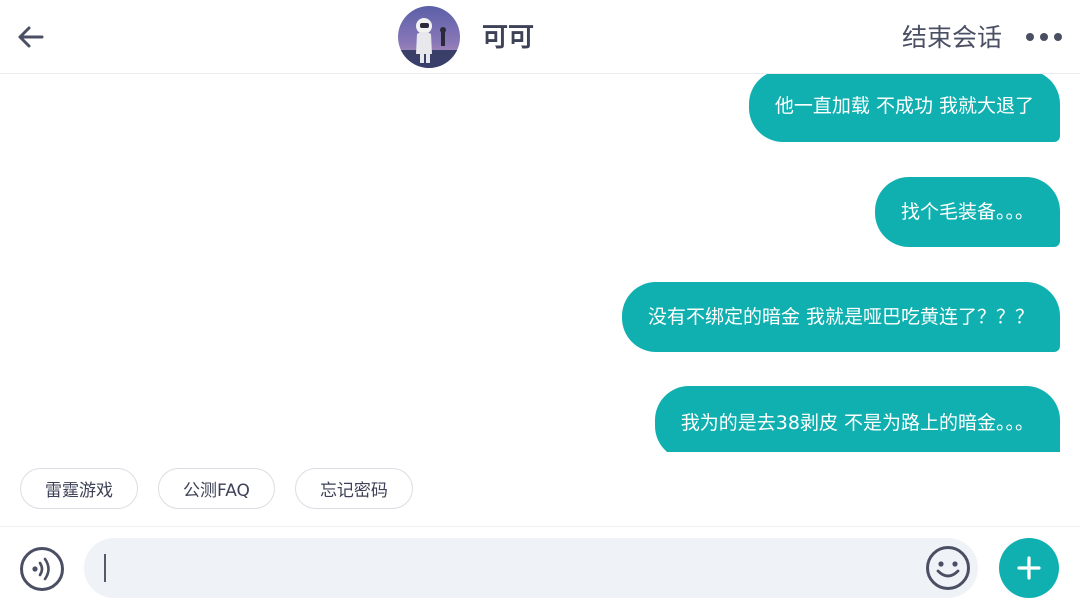  I want to click on message-bubble: 找个毛装备。。。, so click(967, 212).